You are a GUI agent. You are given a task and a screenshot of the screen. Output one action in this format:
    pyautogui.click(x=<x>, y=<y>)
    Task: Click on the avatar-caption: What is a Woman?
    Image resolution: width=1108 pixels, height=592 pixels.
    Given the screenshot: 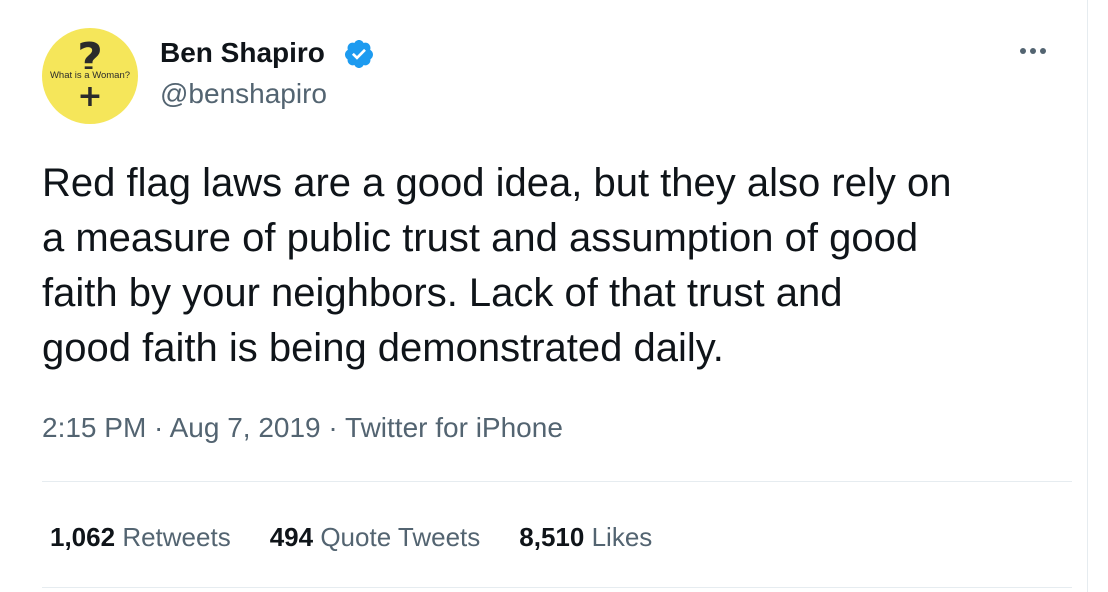 What is the action you would take?
    pyautogui.click(x=90, y=76)
    